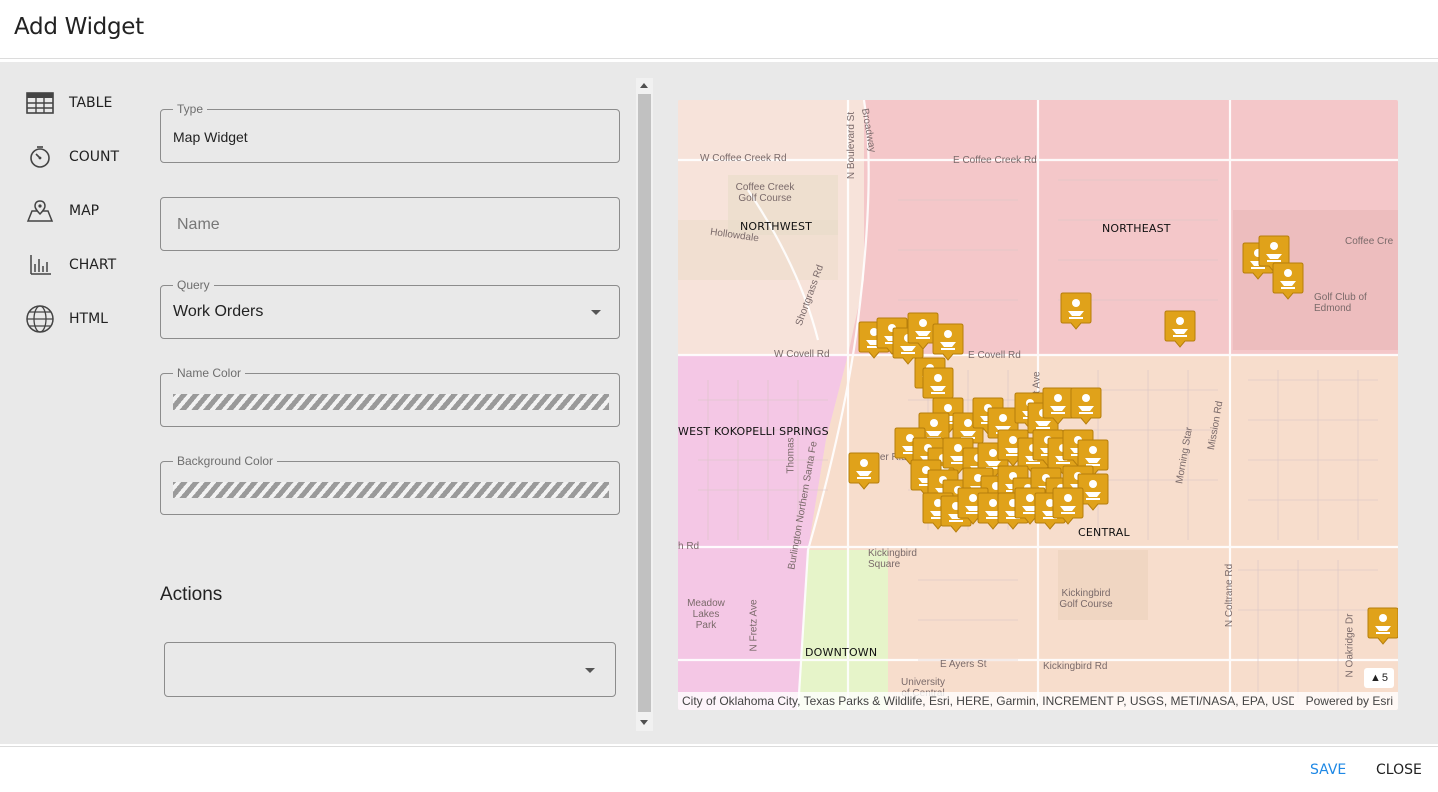 The width and height of the screenshot is (1438, 792). What do you see at coordinates (391, 490) in the screenshot?
I see `background-color-swatch` at bounding box center [391, 490].